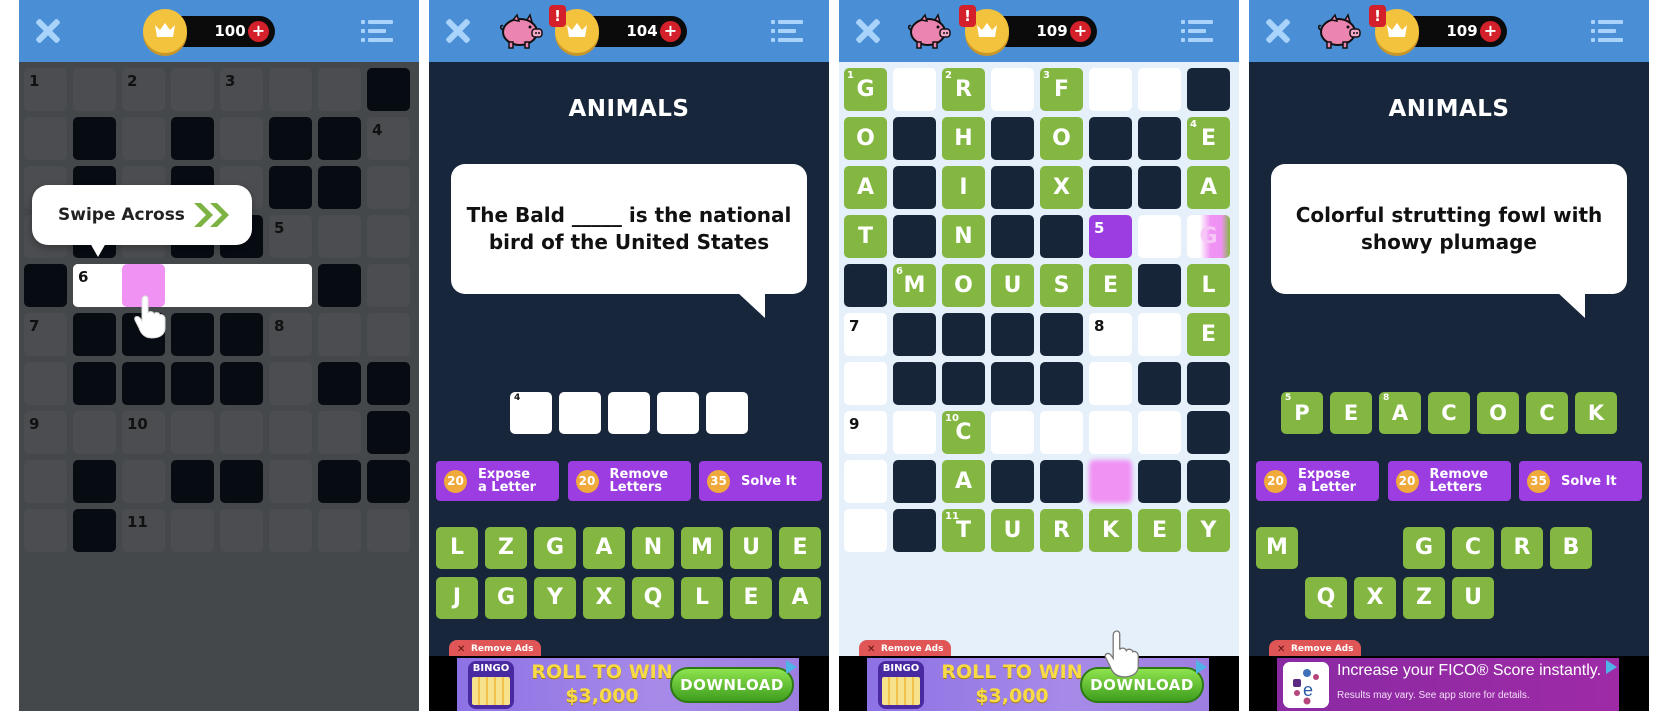 The width and height of the screenshot is (1668, 711). I want to click on grid-cell-solved: U, so click(1012, 285).